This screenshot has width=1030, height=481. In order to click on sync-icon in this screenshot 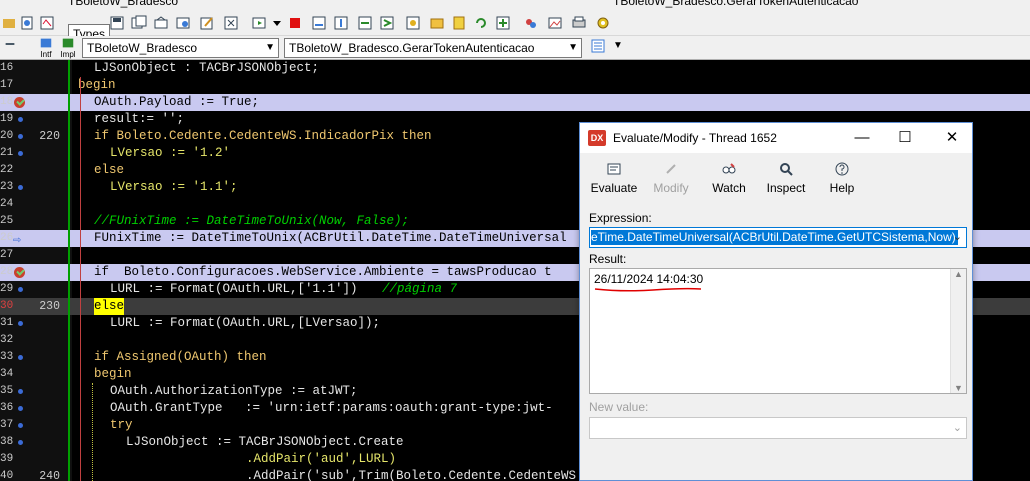, I will do `click(503, 23)`.